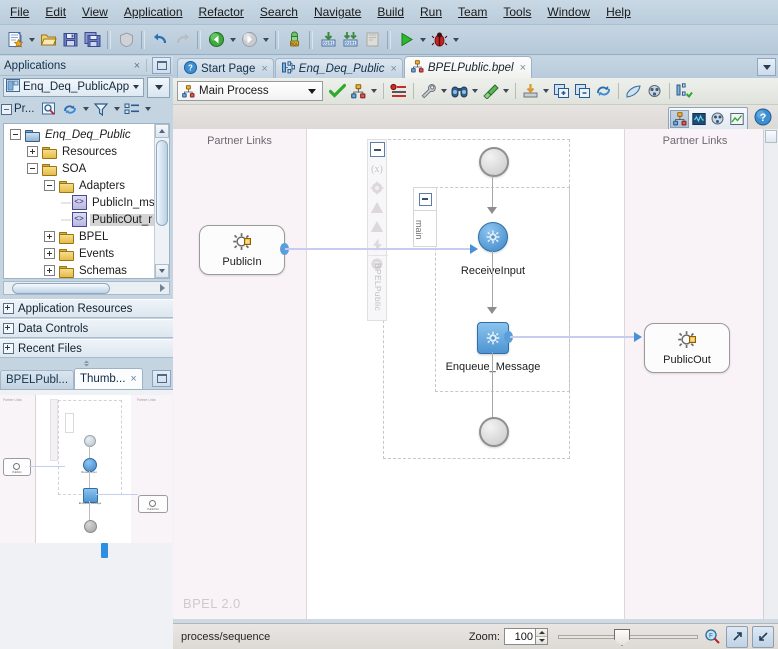 Image resolution: width=778 pixels, height=649 pixels. What do you see at coordinates (86, 363) in the screenshot?
I see `panel-splitter` at bounding box center [86, 363].